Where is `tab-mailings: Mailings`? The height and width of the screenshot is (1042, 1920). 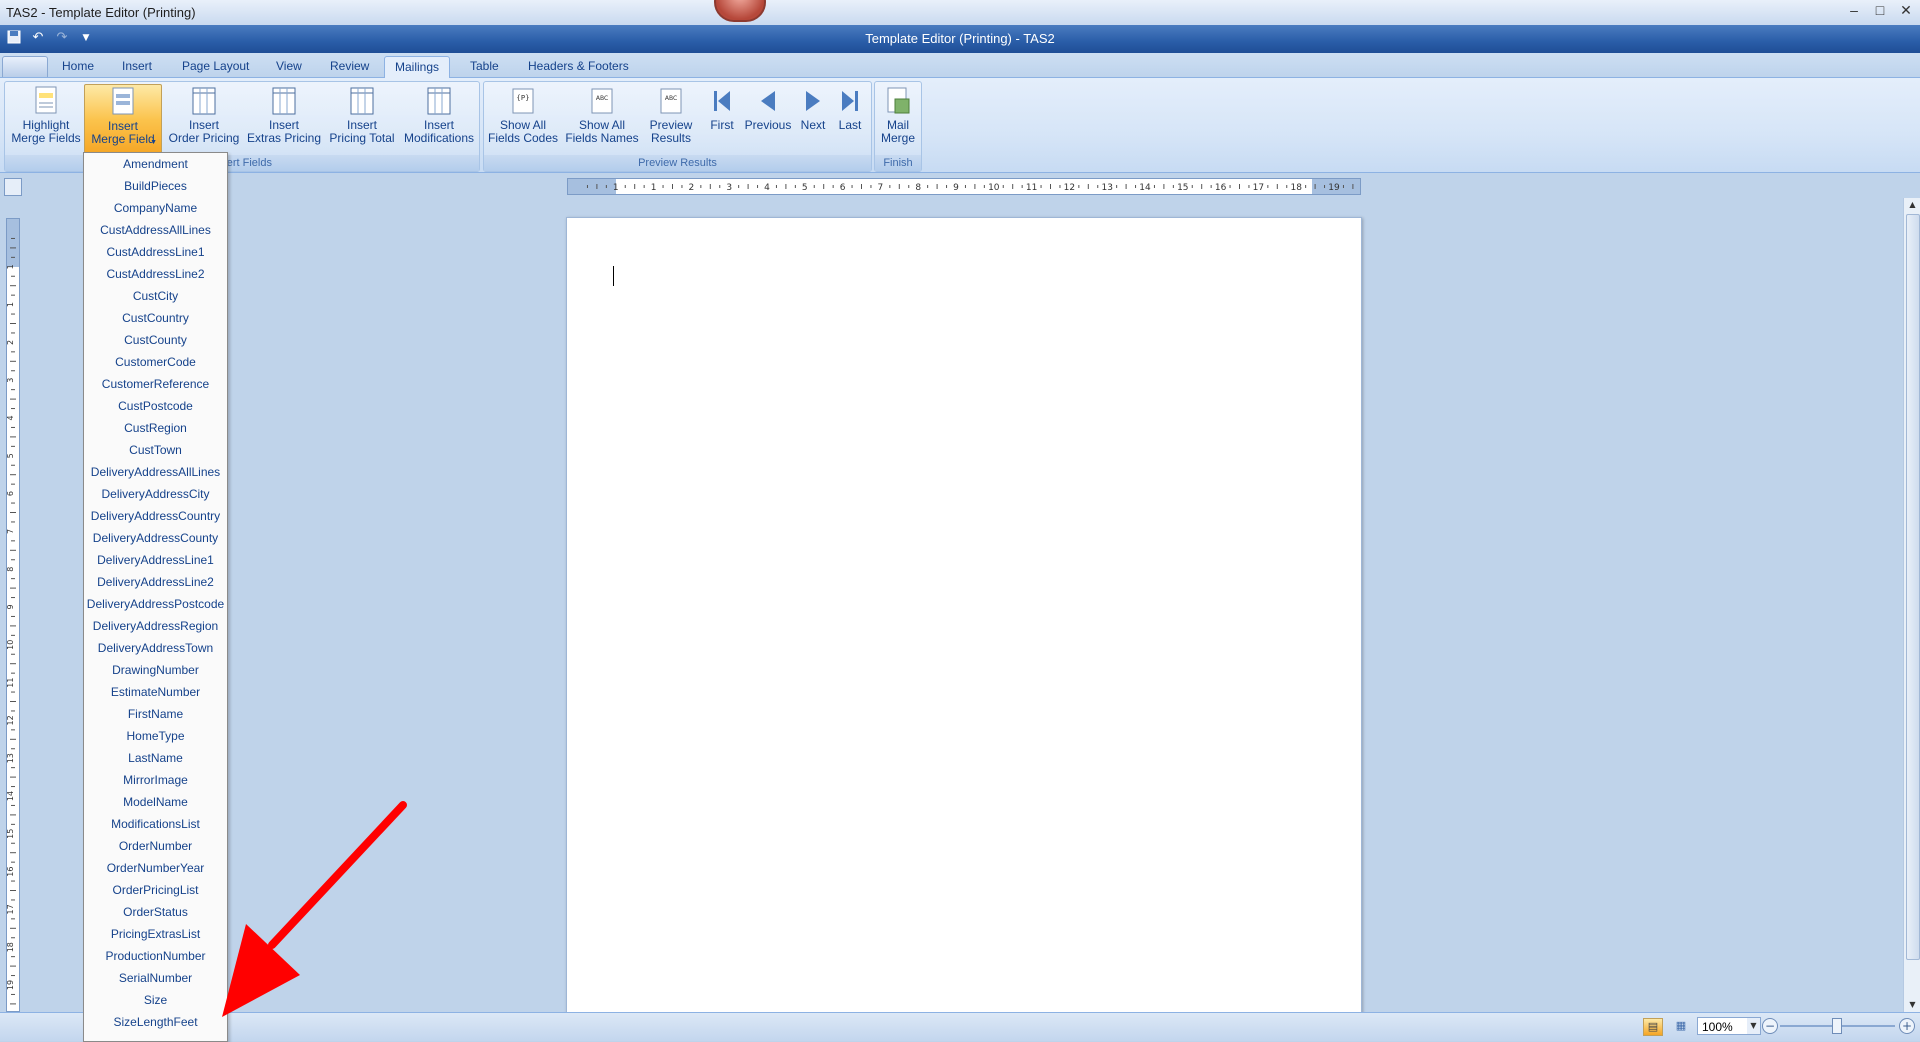 tab-mailings: Mailings is located at coordinates (417, 67).